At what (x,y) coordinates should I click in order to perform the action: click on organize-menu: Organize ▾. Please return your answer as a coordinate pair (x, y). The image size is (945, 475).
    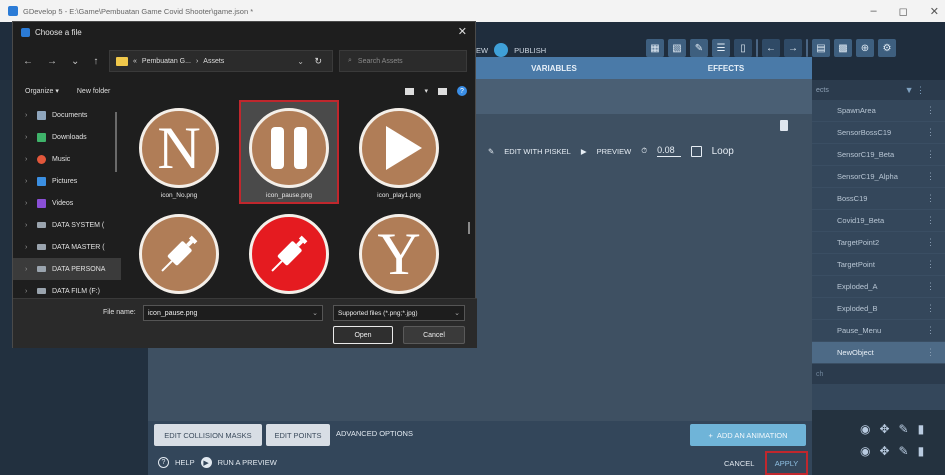
    Looking at the image, I should click on (42, 91).